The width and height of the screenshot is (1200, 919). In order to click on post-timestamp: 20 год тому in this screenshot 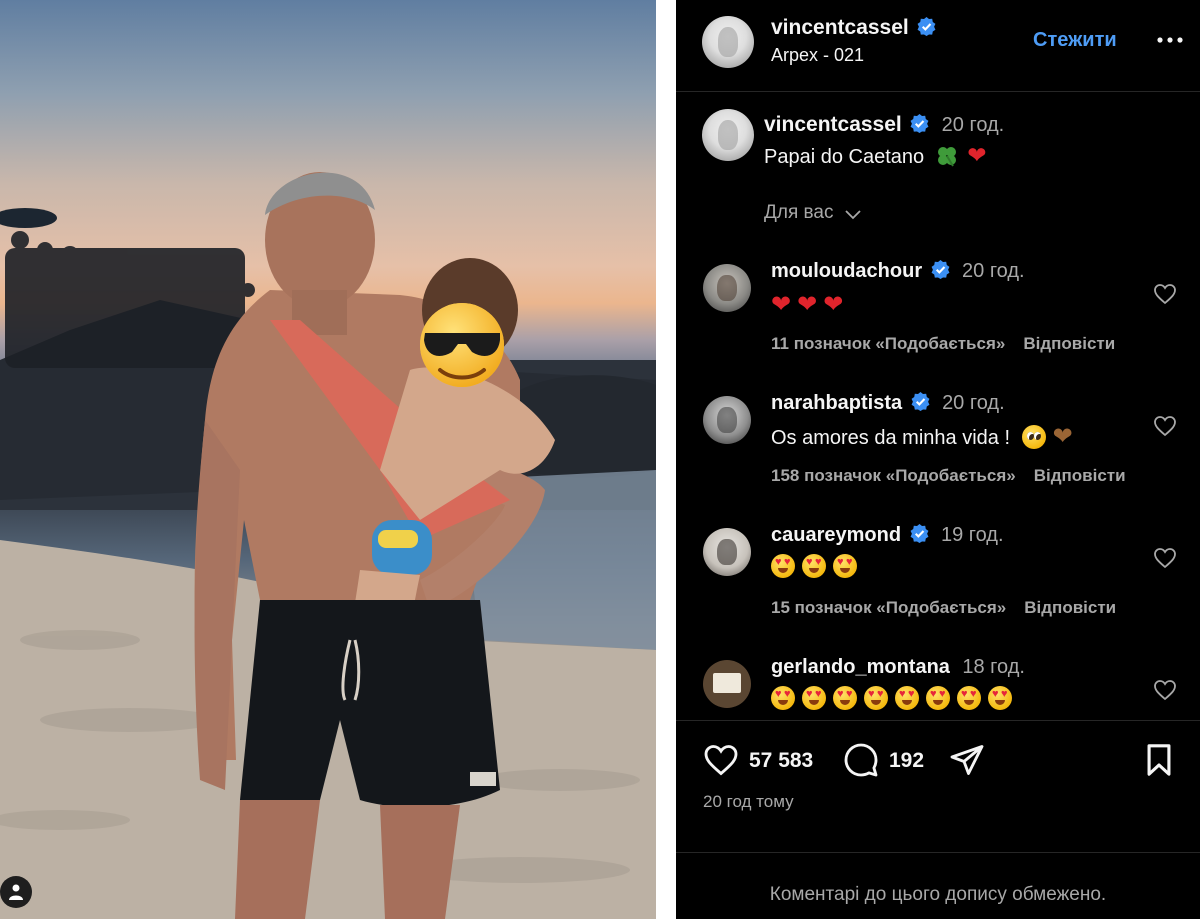, I will do `click(748, 802)`.